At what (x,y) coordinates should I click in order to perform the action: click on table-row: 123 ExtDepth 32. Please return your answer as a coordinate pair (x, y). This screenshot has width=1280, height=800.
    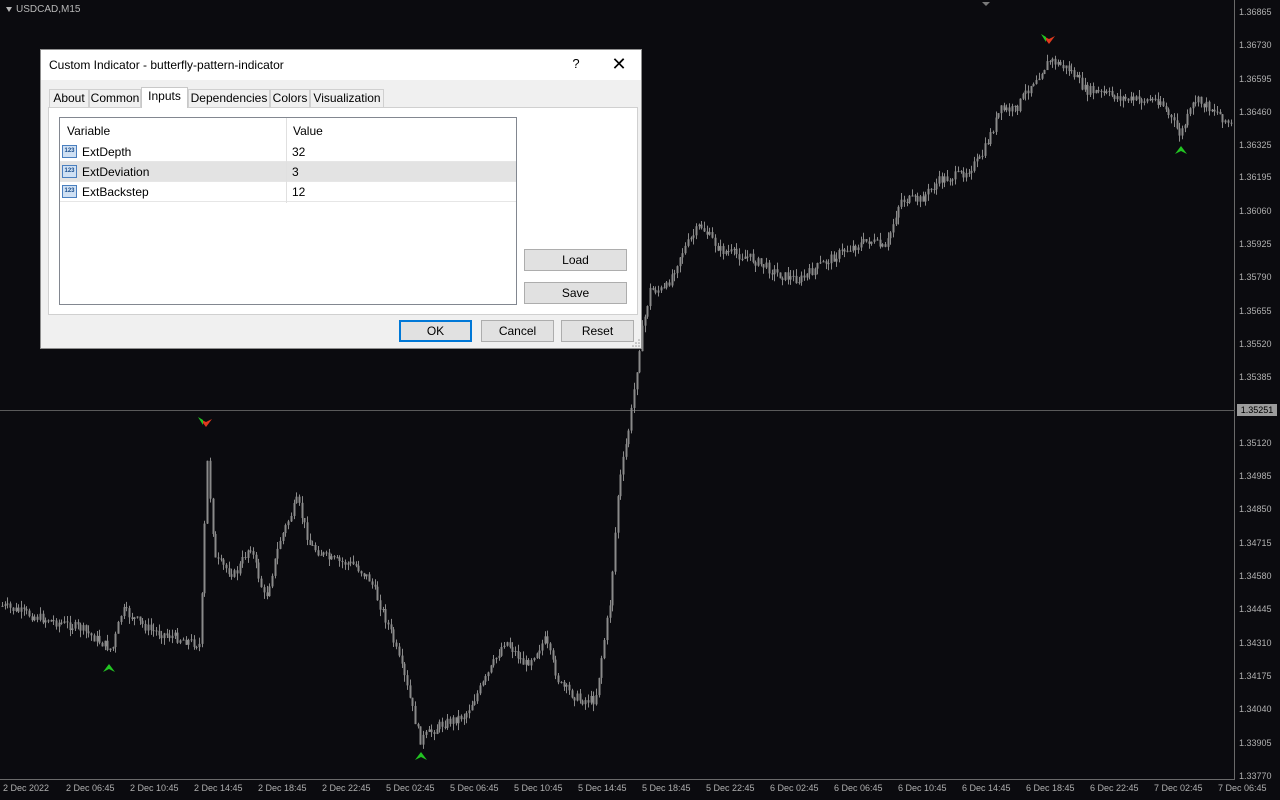
    Looking at the image, I should click on (288, 152).